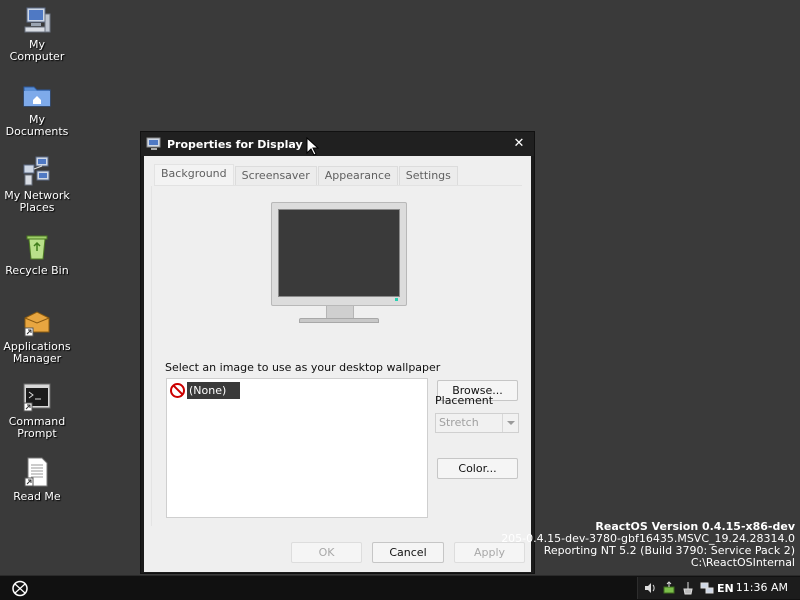  Describe the element at coordinates (297, 448) in the screenshot. I see `wallpaper-list: (None)` at that location.